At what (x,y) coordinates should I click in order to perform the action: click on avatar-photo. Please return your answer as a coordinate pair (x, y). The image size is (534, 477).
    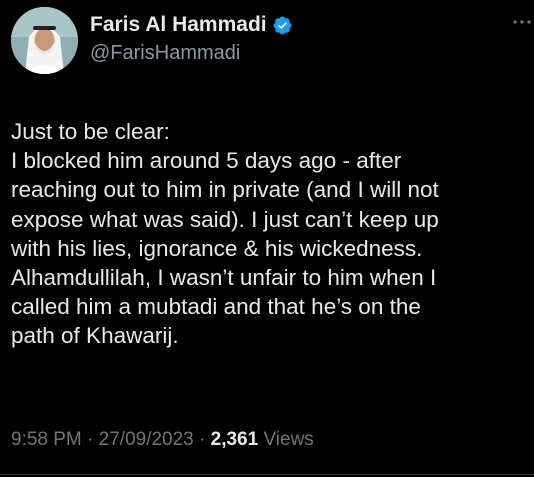
    Looking at the image, I should click on (44, 40).